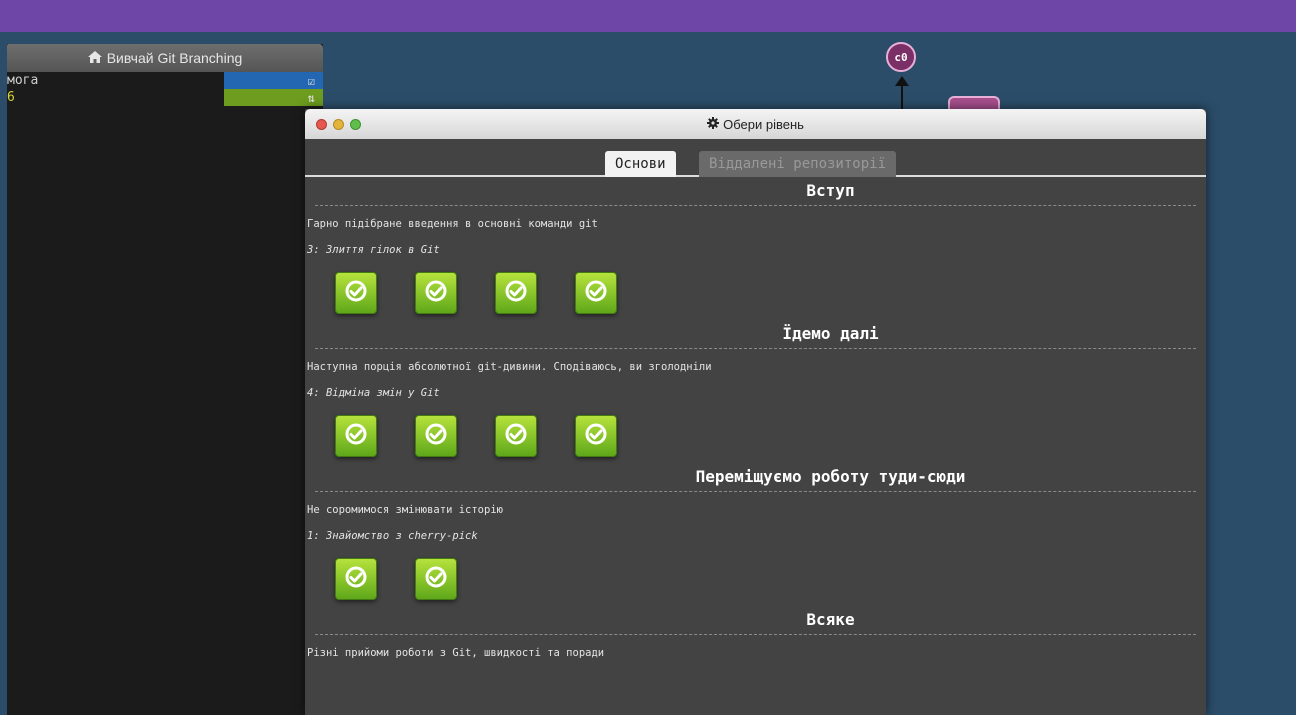 This screenshot has height=715, width=1296. I want to click on section-title: Переміщуємо роботу туди-сюди, so click(830, 476).